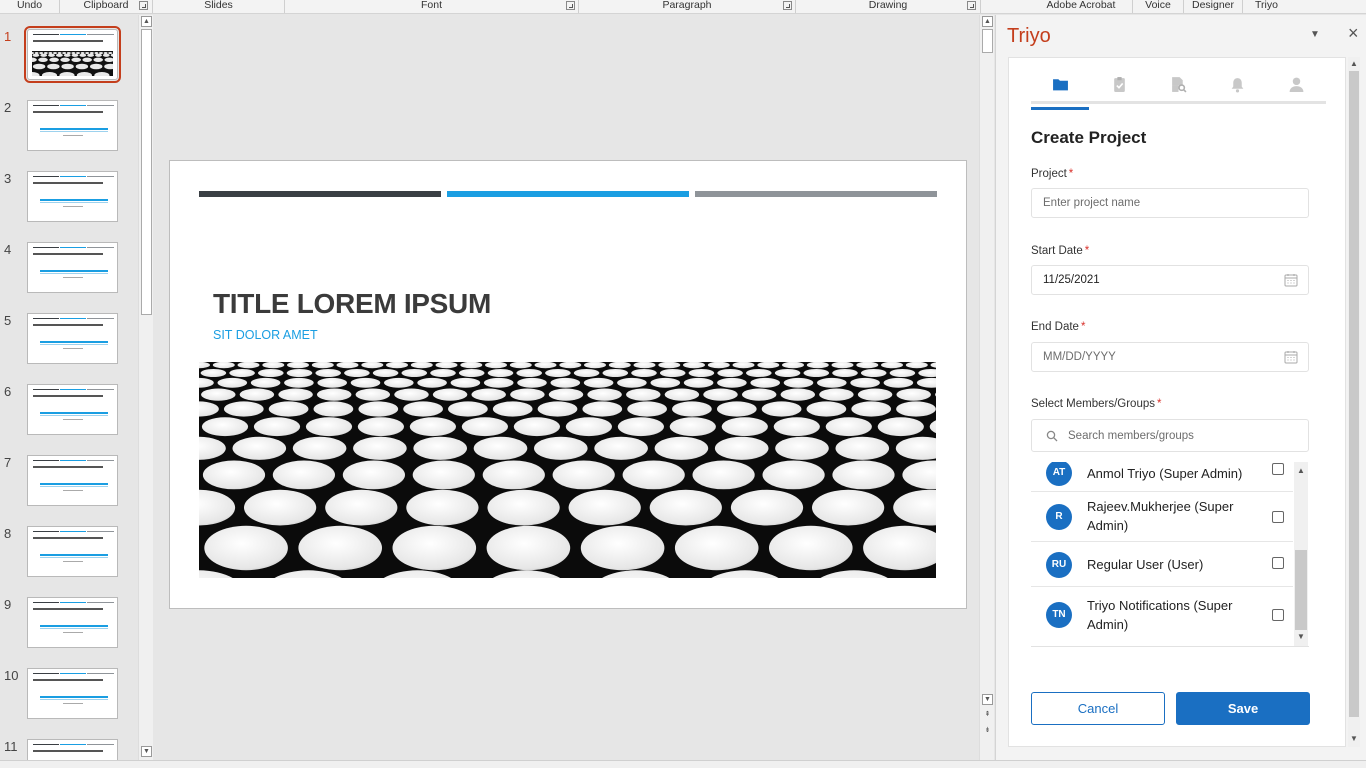 This screenshot has width=1366, height=768. I want to click on slide-thumbnail-row: 7, so click(69, 484).